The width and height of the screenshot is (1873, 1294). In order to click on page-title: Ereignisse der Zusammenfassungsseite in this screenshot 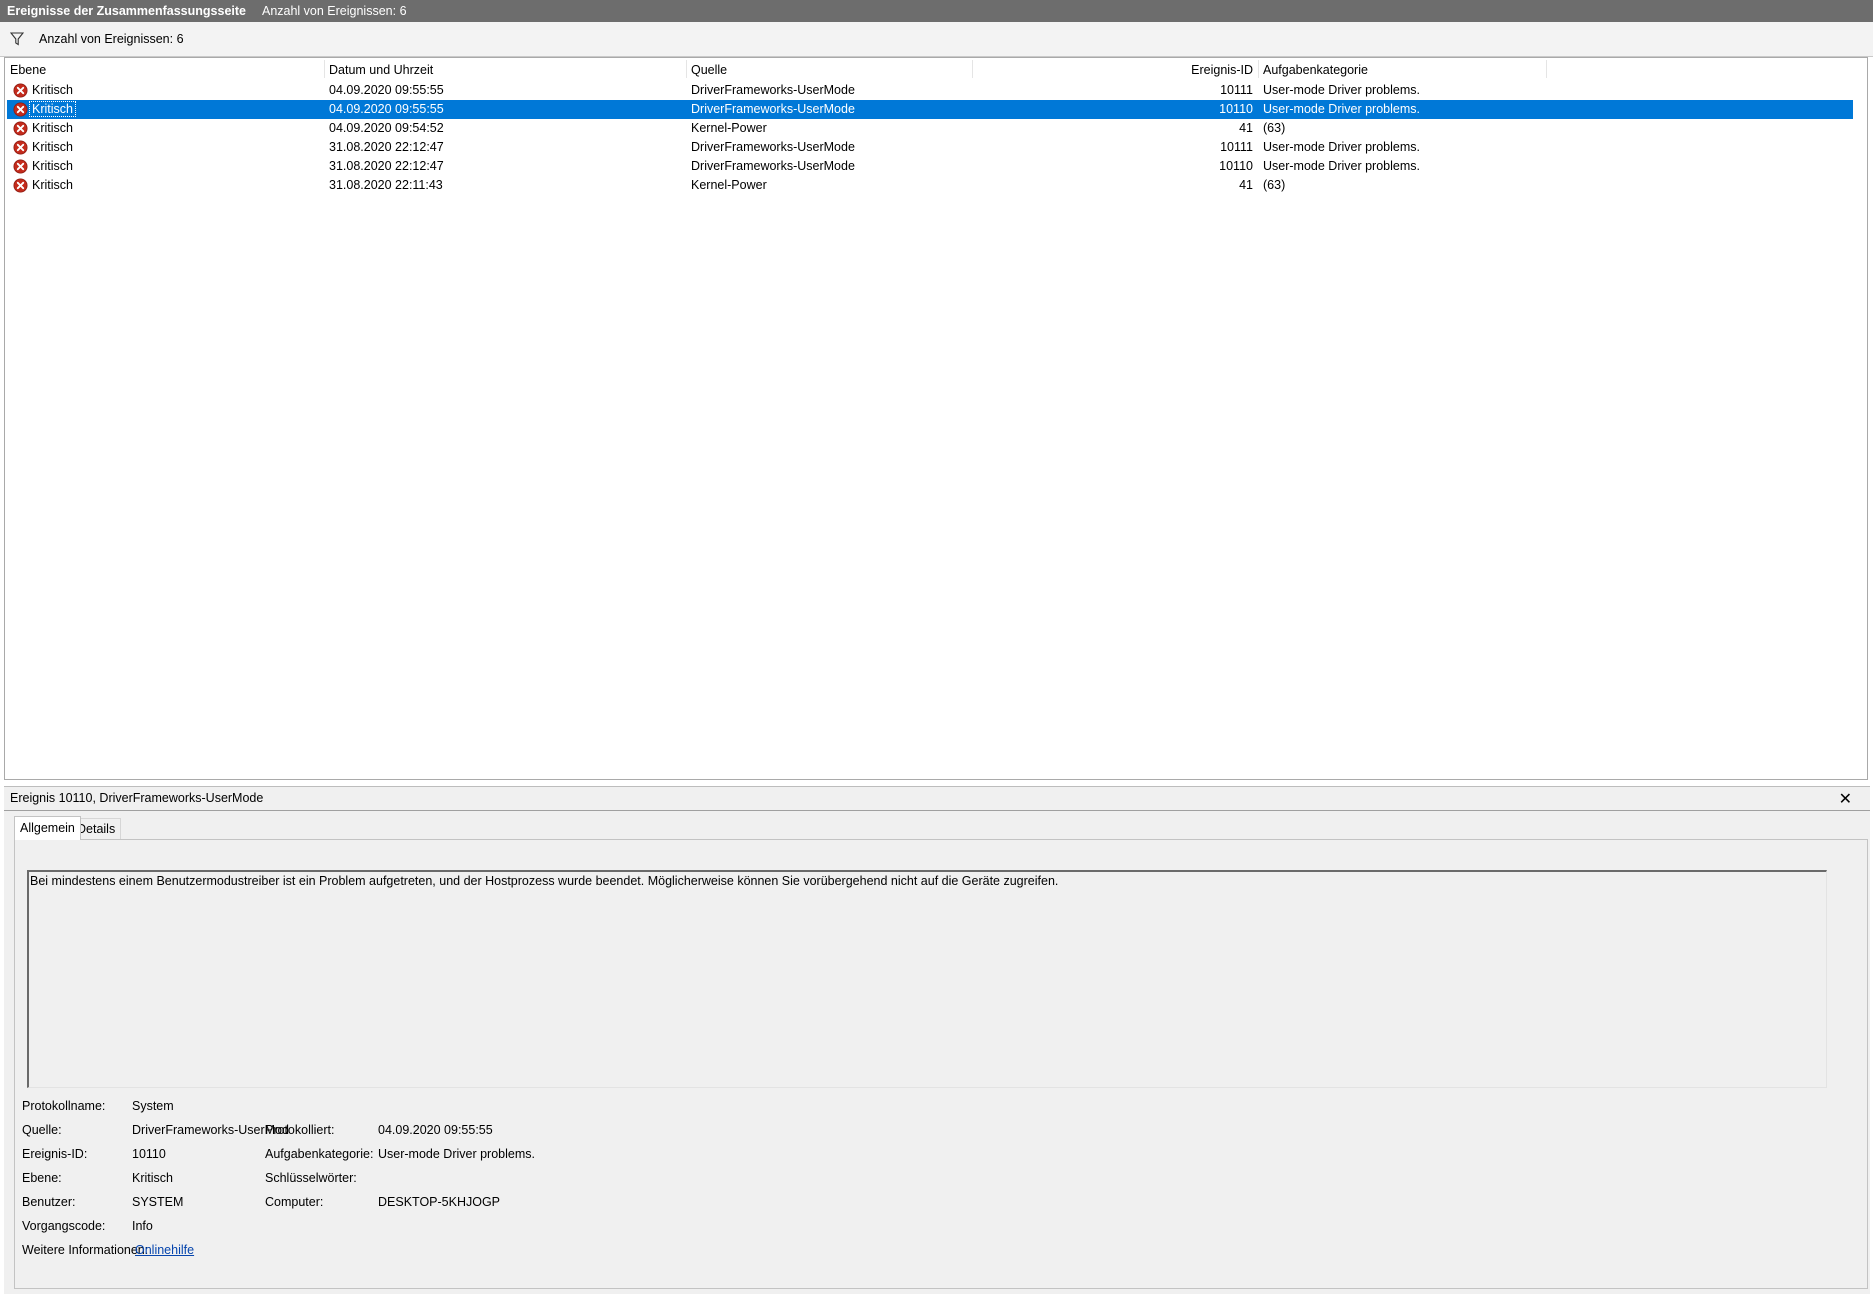, I will do `click(126, 11)`.